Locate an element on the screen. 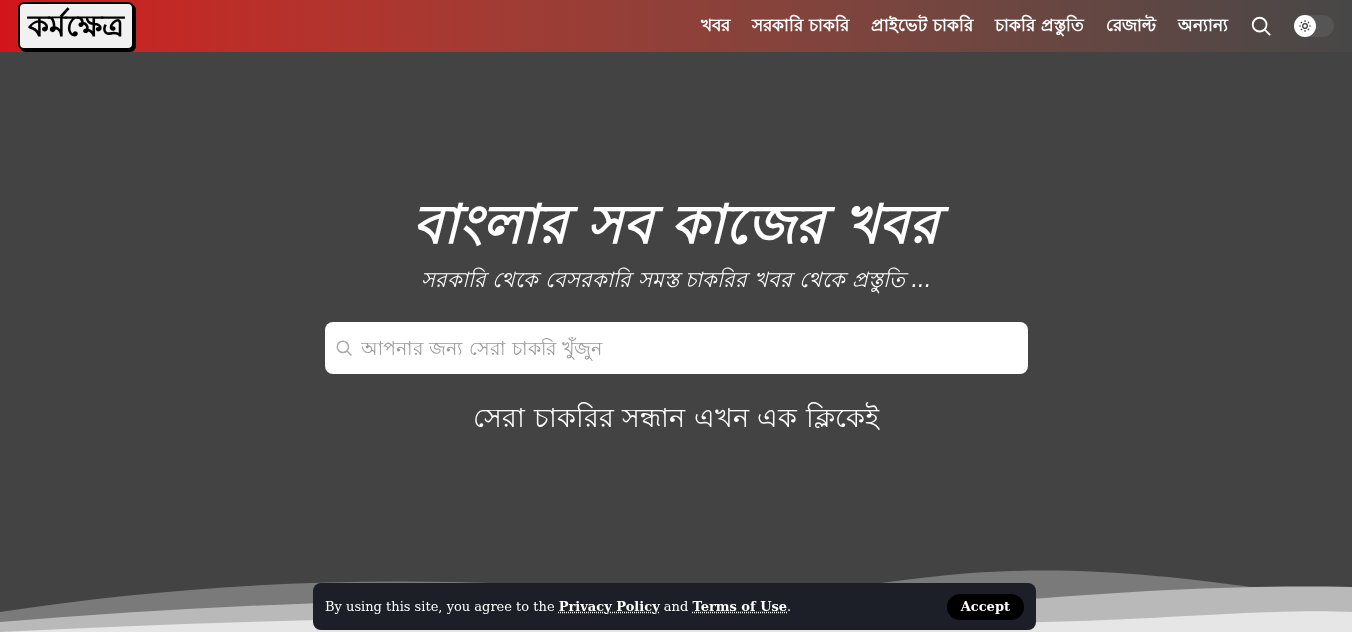 This screenshot has width=1352, height=632. consent-text: By using this site, you agree to the Privacy Policy and Terms of Use. is located at coordinates (558, 606).